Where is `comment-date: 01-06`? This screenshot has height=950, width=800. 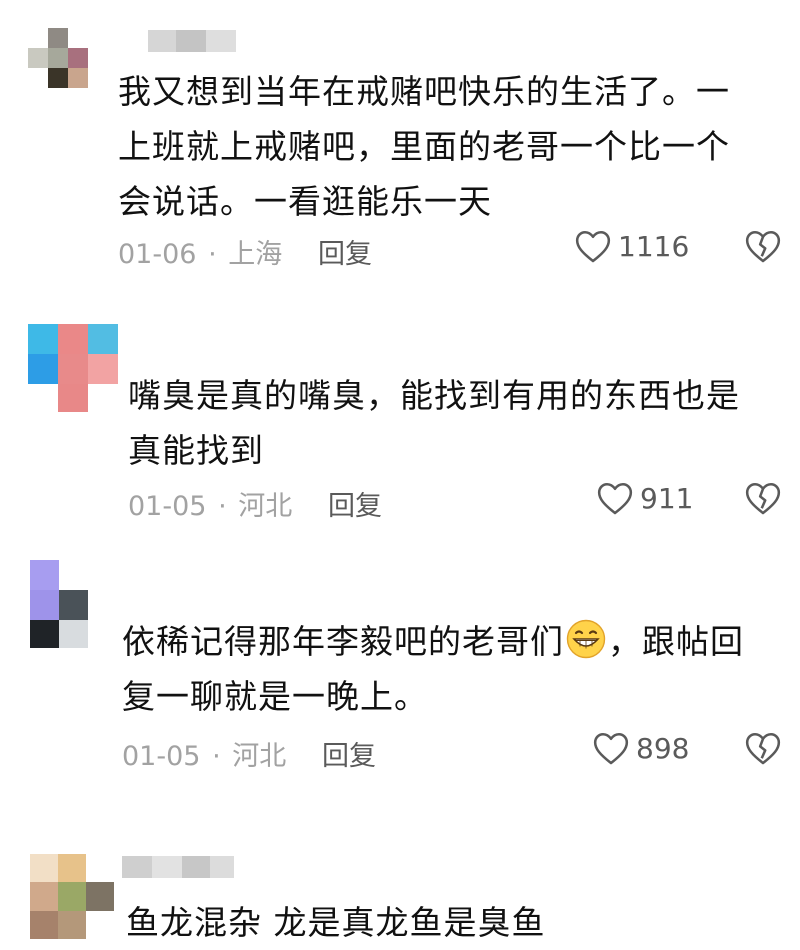 comment-date: 01-06 is located at coordinates (157, 254).